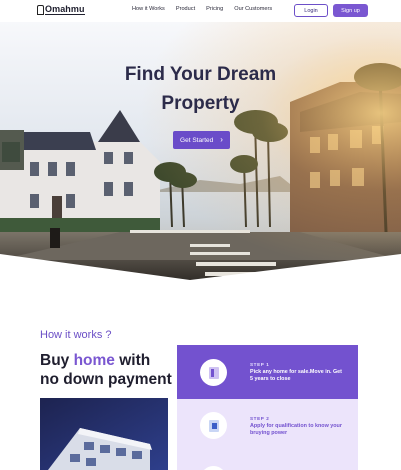 The width and height of the screenshot is (401, 470). Describe the element at coordinates (253, 9) in the screenshot. I see `nav-link-our-customers: Our Customers` at that location.